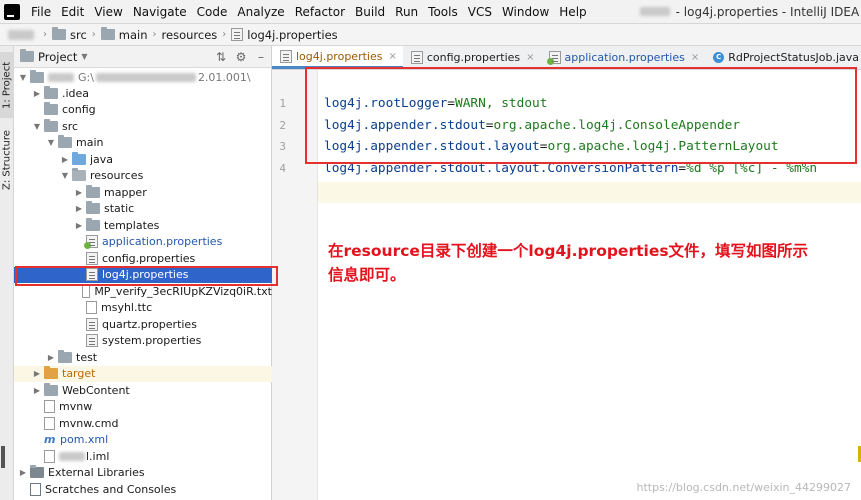 This screenshot has width=861, height=500. What do you see at coordinates (143, 440) in the screenshot?
I see `tree-item-pom-xml: m pom.xml` at bounding box center [143, 440].